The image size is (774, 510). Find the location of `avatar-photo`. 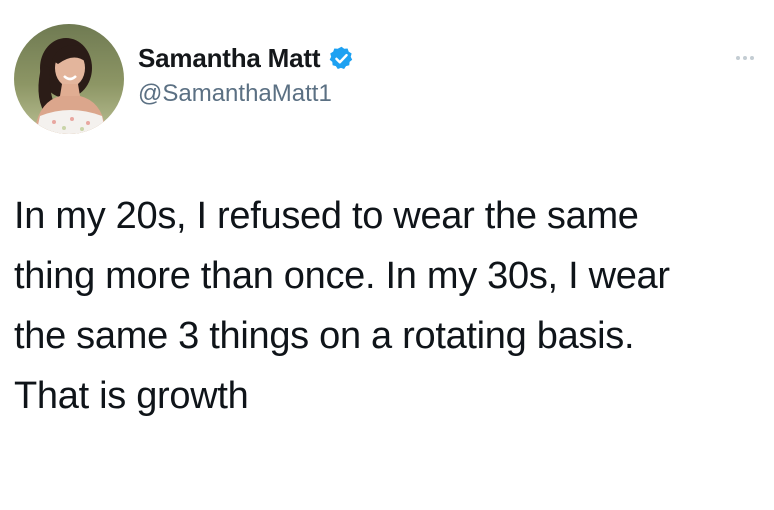

avatar-photo is located at coordinates (69, 79).